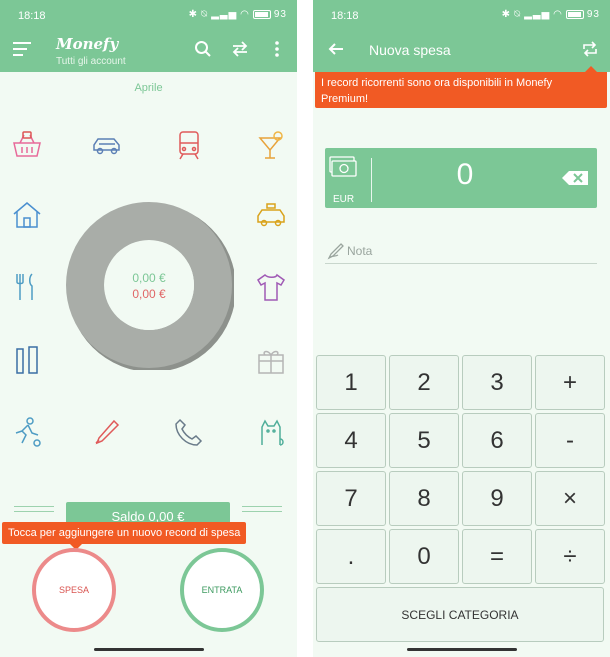  I want to click on key-9: 9, so click(497, 498).